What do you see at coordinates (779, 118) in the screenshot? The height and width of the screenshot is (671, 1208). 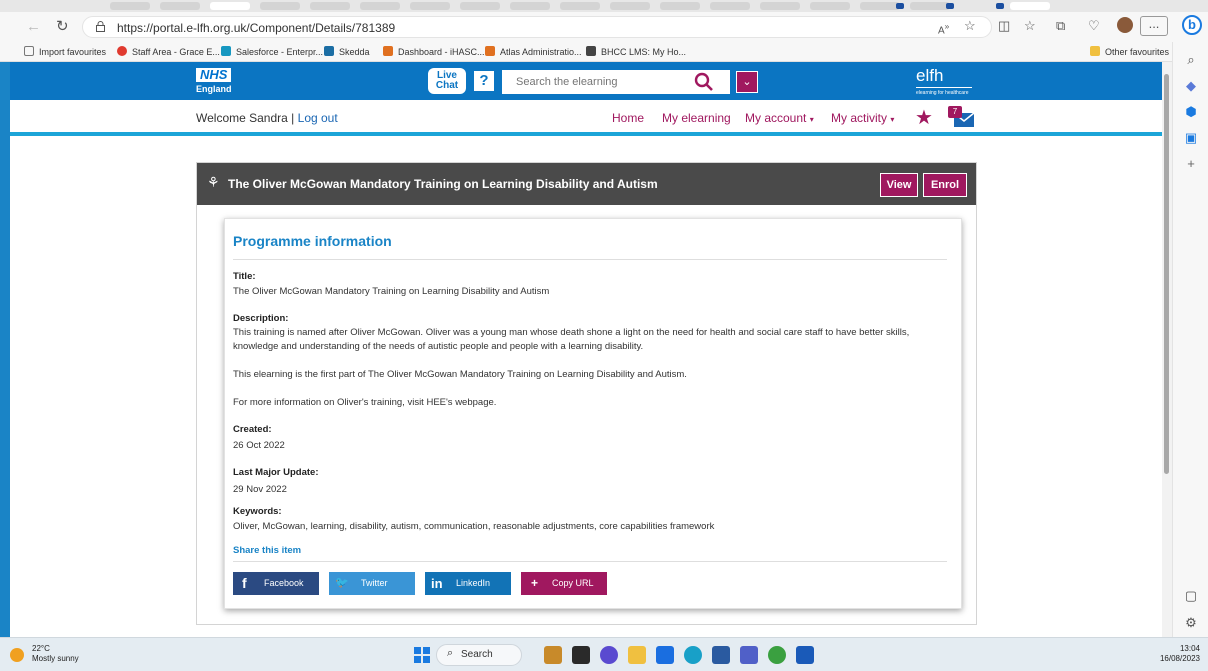 I see `nav-my-account: My account ▾` at bounding box center [779, 118].